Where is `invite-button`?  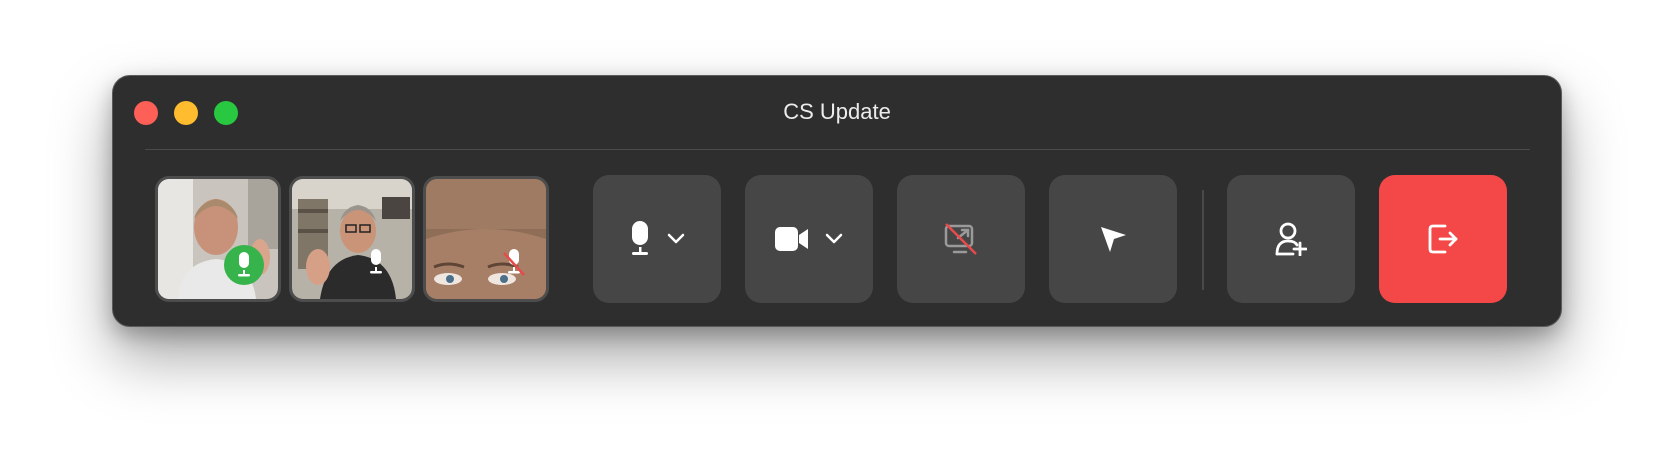 invite-button is located at coordinates (1291, 239).